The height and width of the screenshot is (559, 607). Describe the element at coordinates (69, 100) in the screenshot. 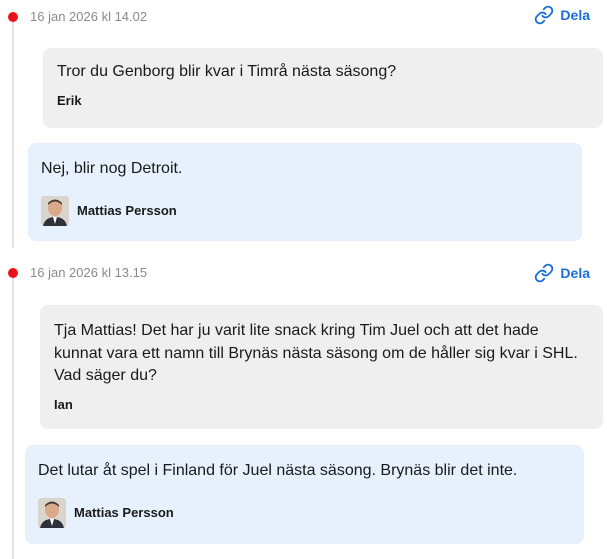

I see `question-author: Erik` at that location.